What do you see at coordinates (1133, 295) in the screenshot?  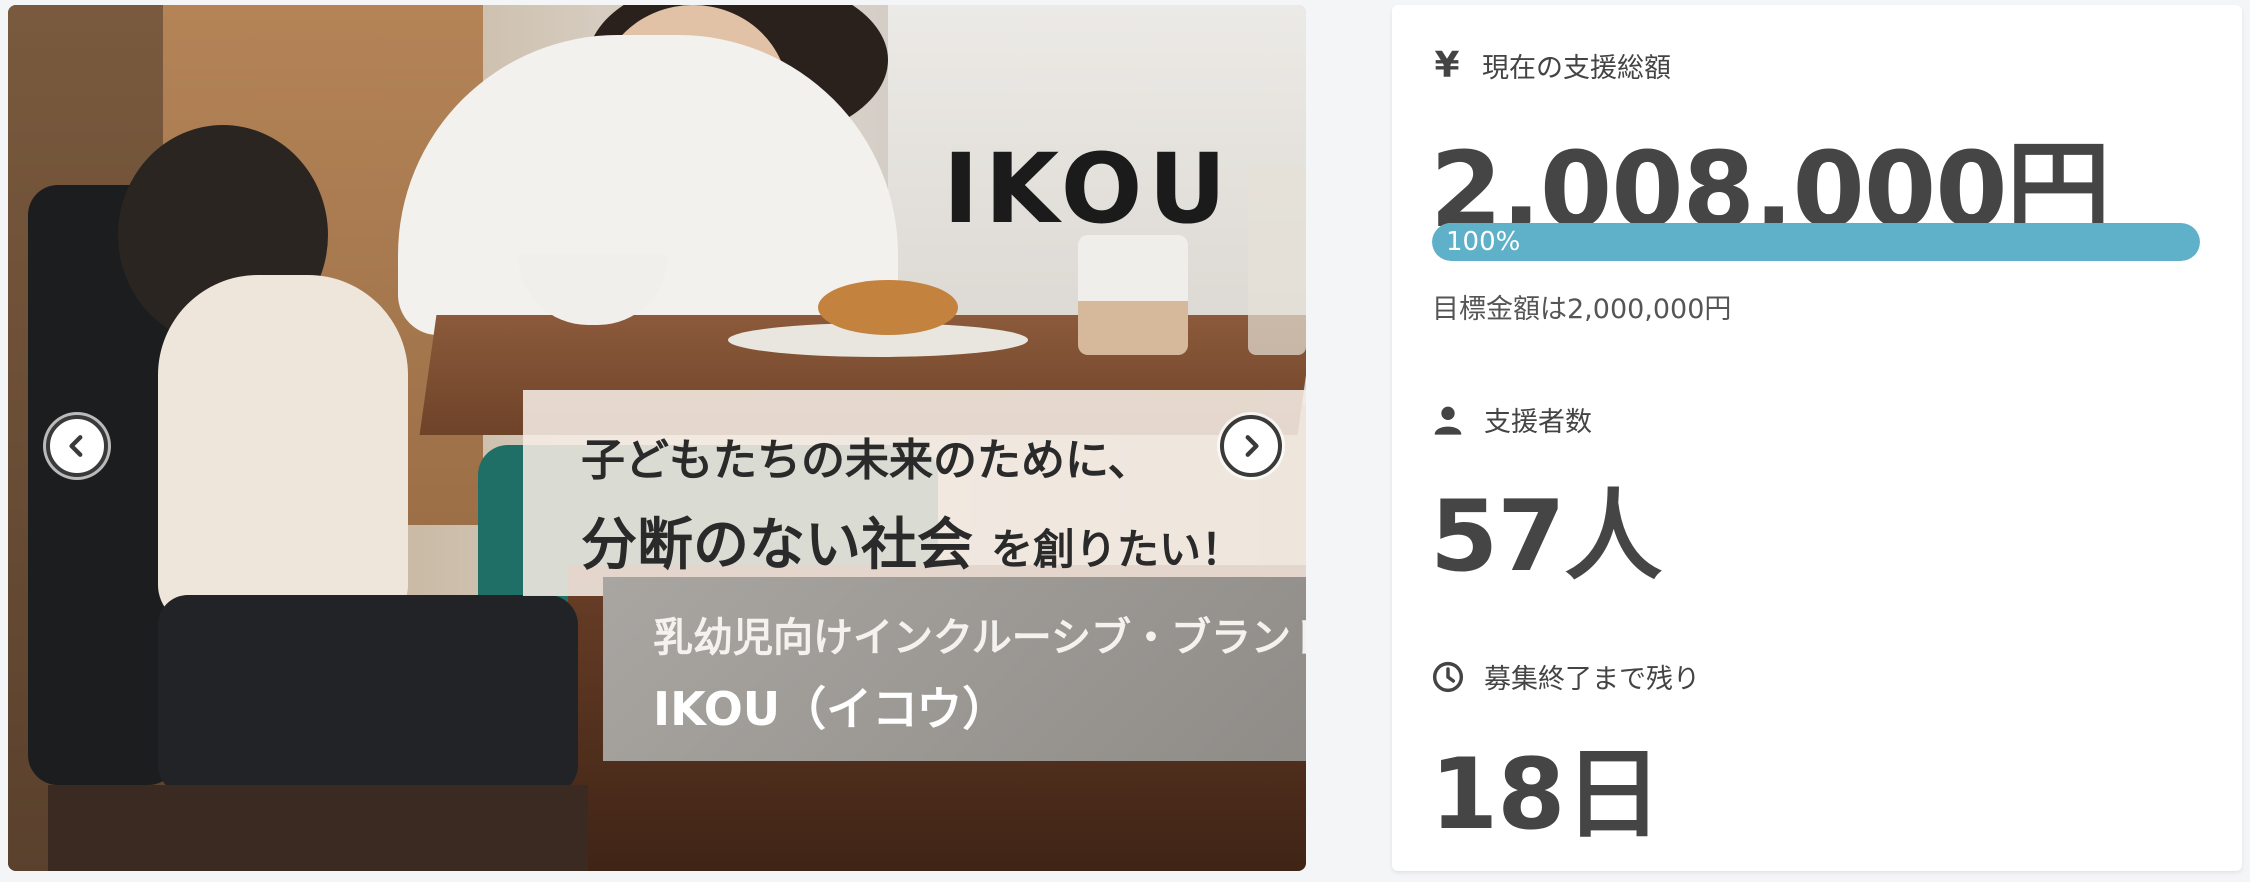 I see `hero-photo-cup` at bounding box center [1133, 295].